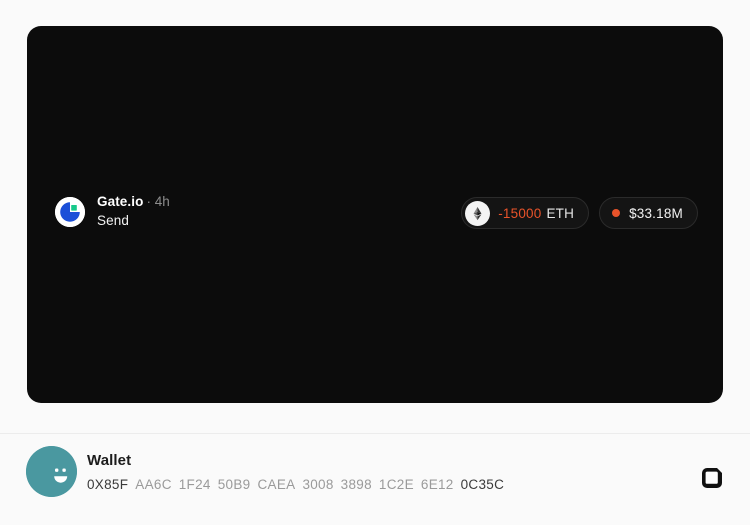 Image resolution: width=750 pixels, height=525 pixels. I want to click on wallet-address-segment: 3008, so click(318, 484).